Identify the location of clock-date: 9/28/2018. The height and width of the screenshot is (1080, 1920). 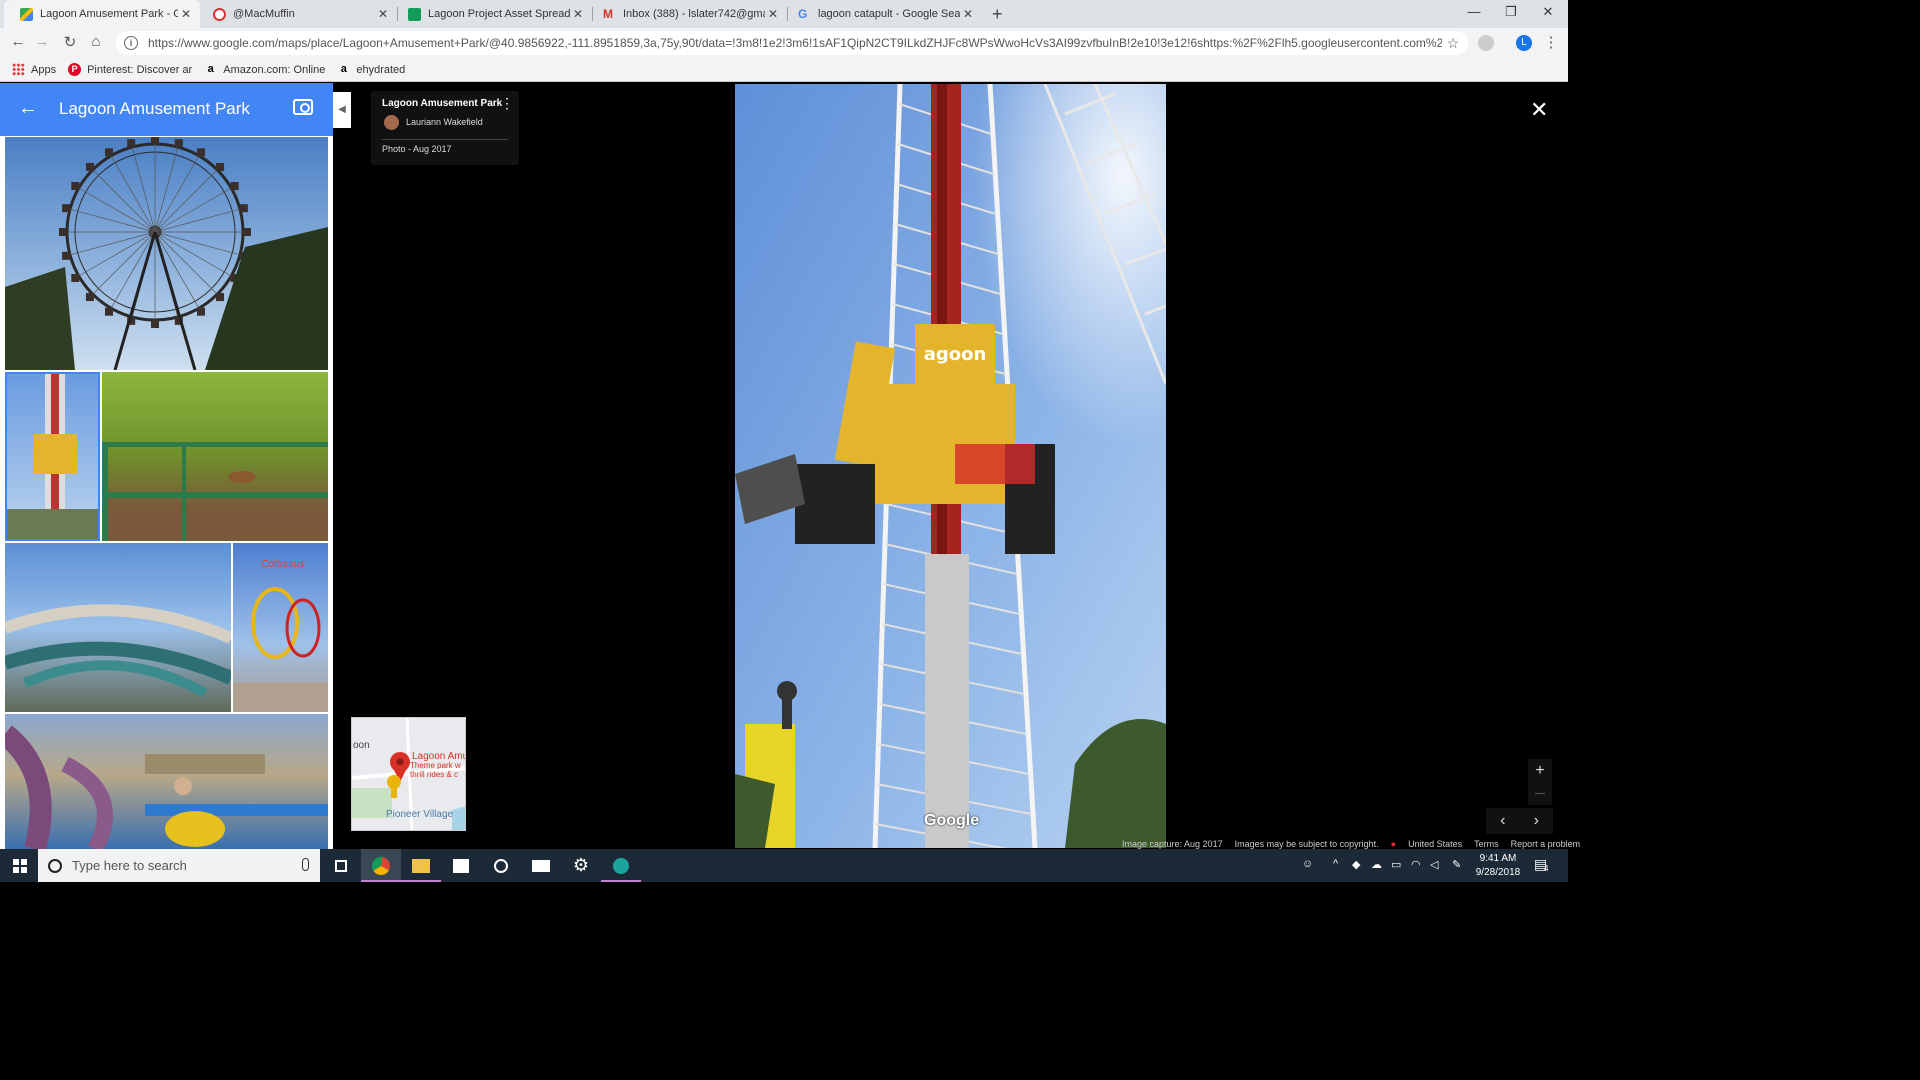
(1498, 872).